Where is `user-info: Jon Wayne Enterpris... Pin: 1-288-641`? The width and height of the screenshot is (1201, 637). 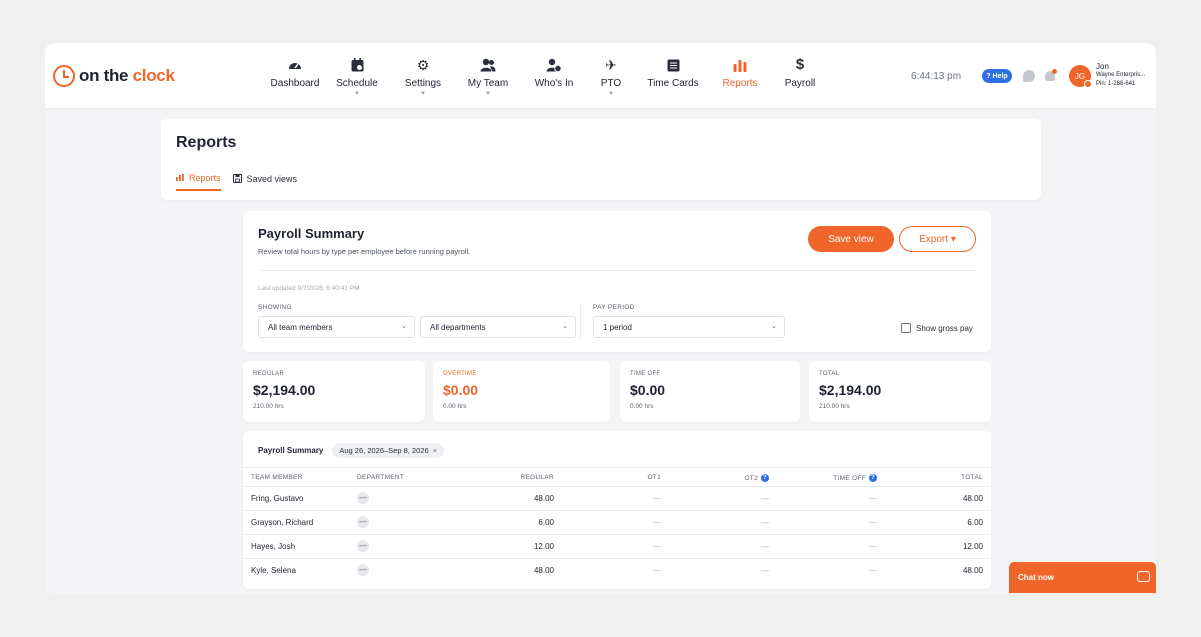
user-info: Jon Wayne Enterpris... Pin: 1-288-641 is located at coordinates (1120, 75).